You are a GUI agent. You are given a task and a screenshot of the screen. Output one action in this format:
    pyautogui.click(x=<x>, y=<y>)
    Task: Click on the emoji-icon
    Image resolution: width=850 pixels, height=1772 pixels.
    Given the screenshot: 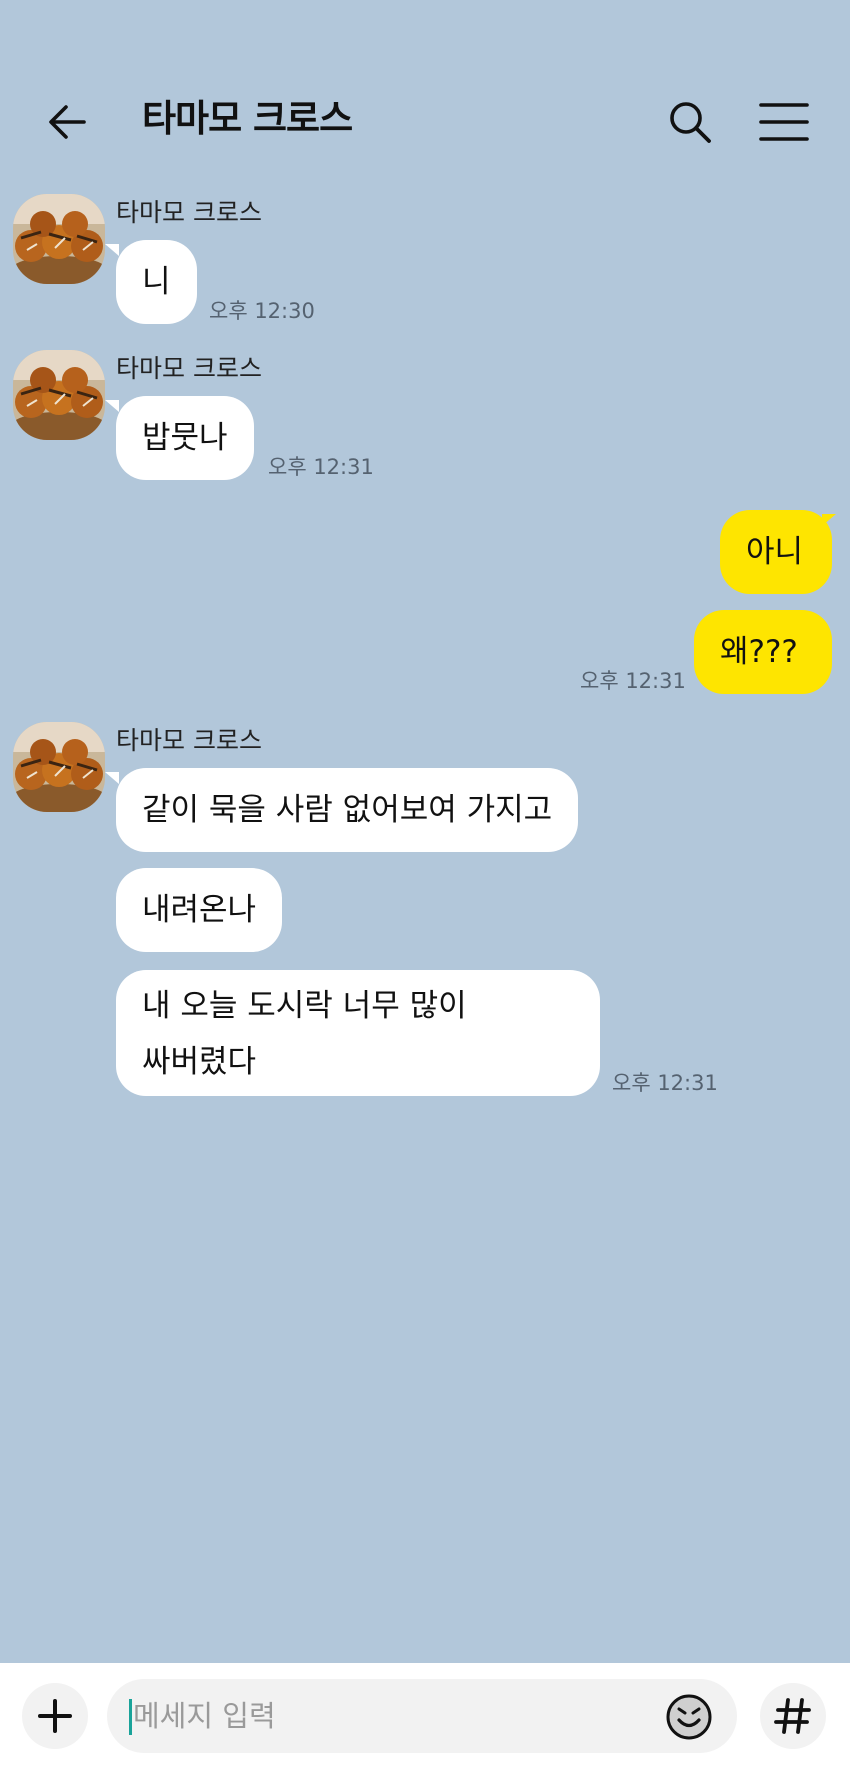 What is the action you would take?
    pyautogui.click(x=689, y=1717)
    